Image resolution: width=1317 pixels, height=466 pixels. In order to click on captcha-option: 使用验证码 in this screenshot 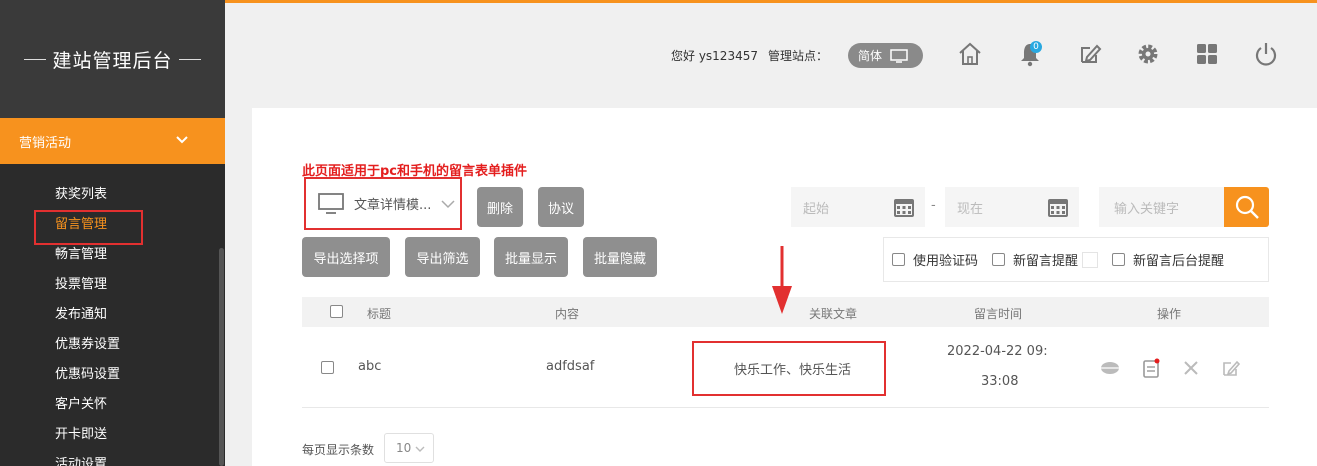, I will do `click(935, 259)`.